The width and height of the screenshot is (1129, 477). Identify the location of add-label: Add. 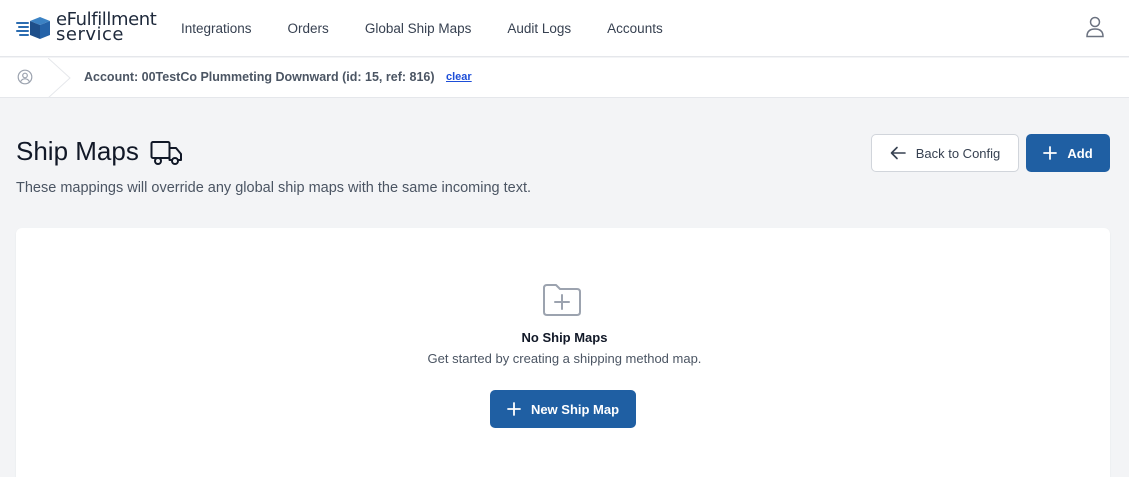
(1080, 153).